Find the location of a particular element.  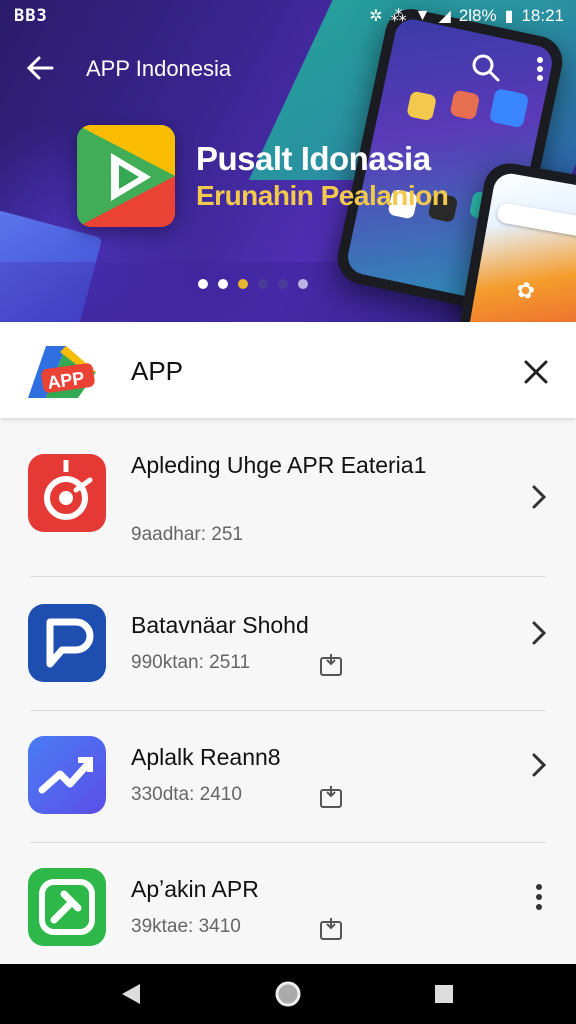

gear-icon: ✿ is located at coordinates (525, 290).